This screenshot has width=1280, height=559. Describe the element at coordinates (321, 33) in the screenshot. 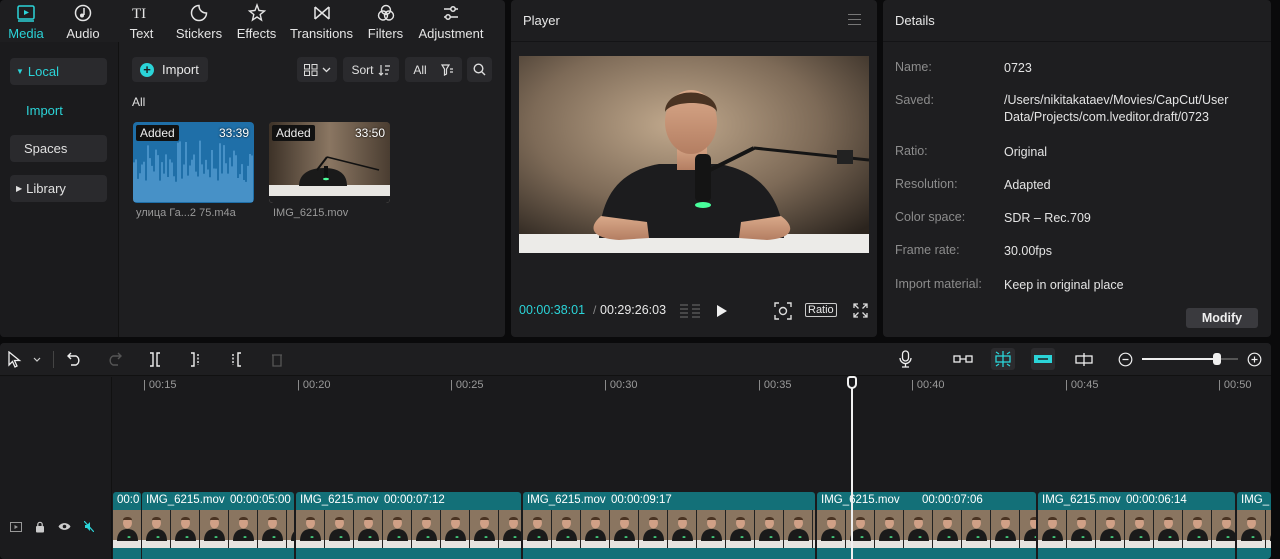

I see `tab-label: Transitions` at that location.